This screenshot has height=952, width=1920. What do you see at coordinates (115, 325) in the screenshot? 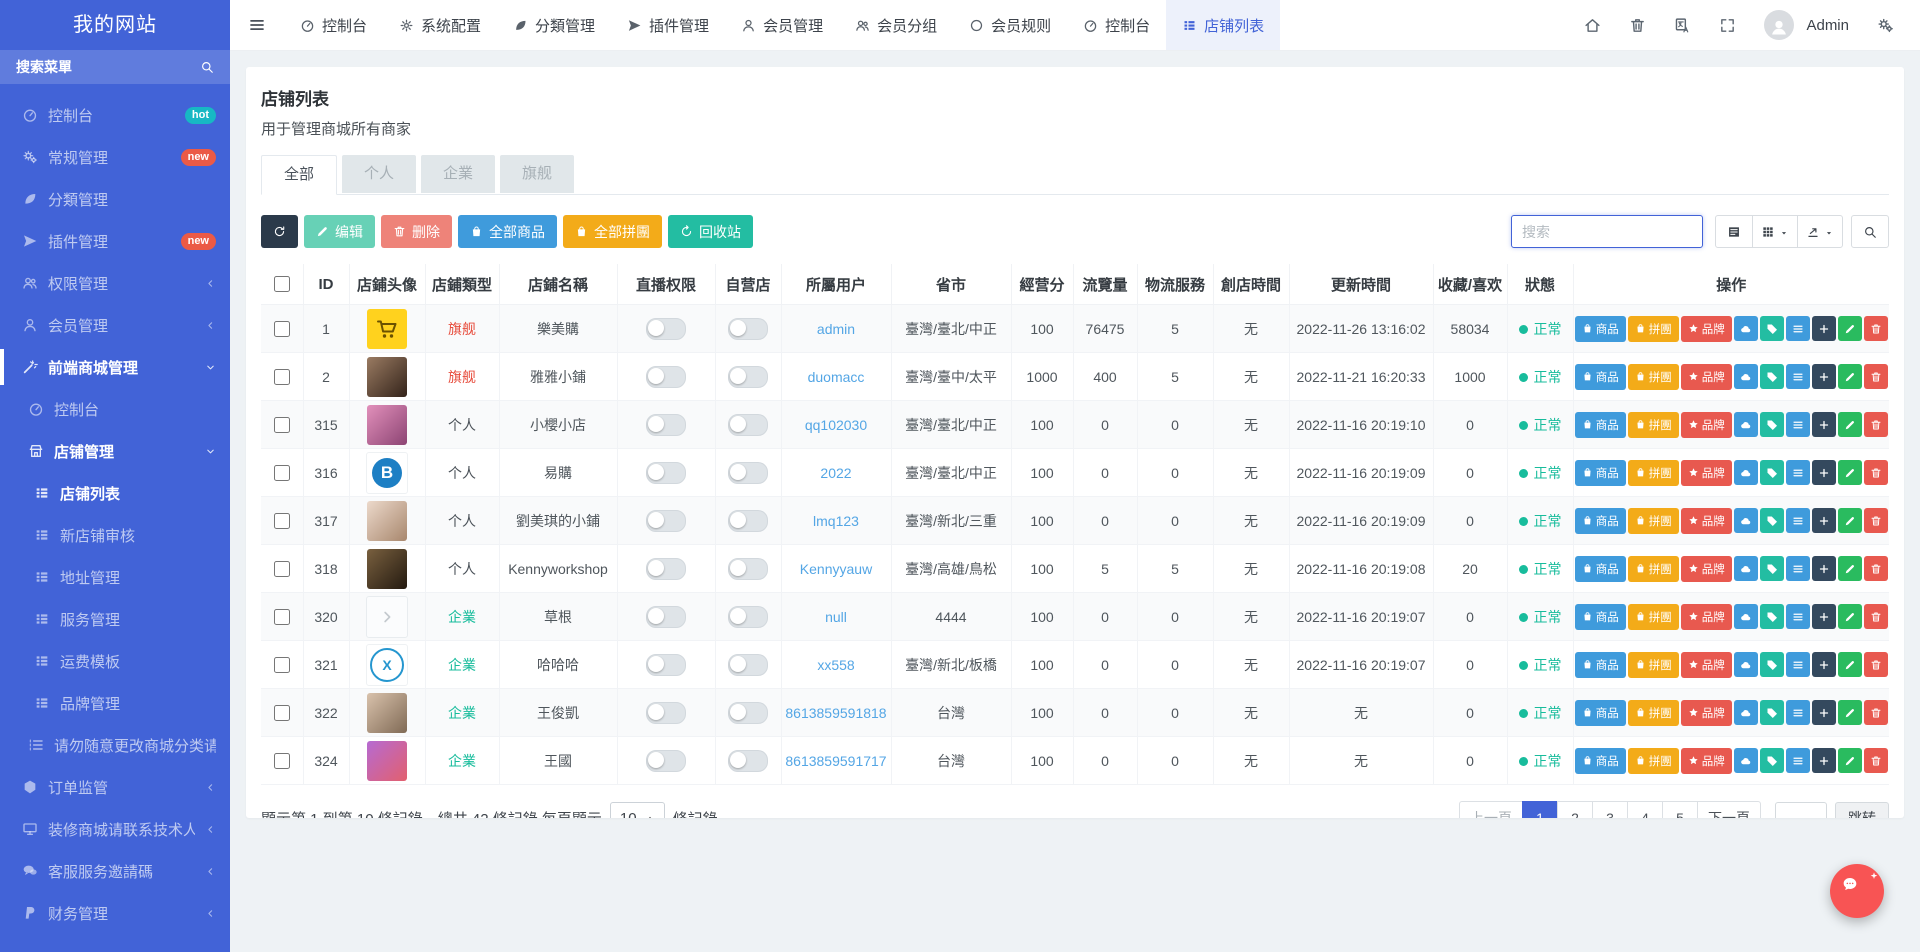
I see `sidebar-item-member: 会员管理` at bounding box center [115, 325].